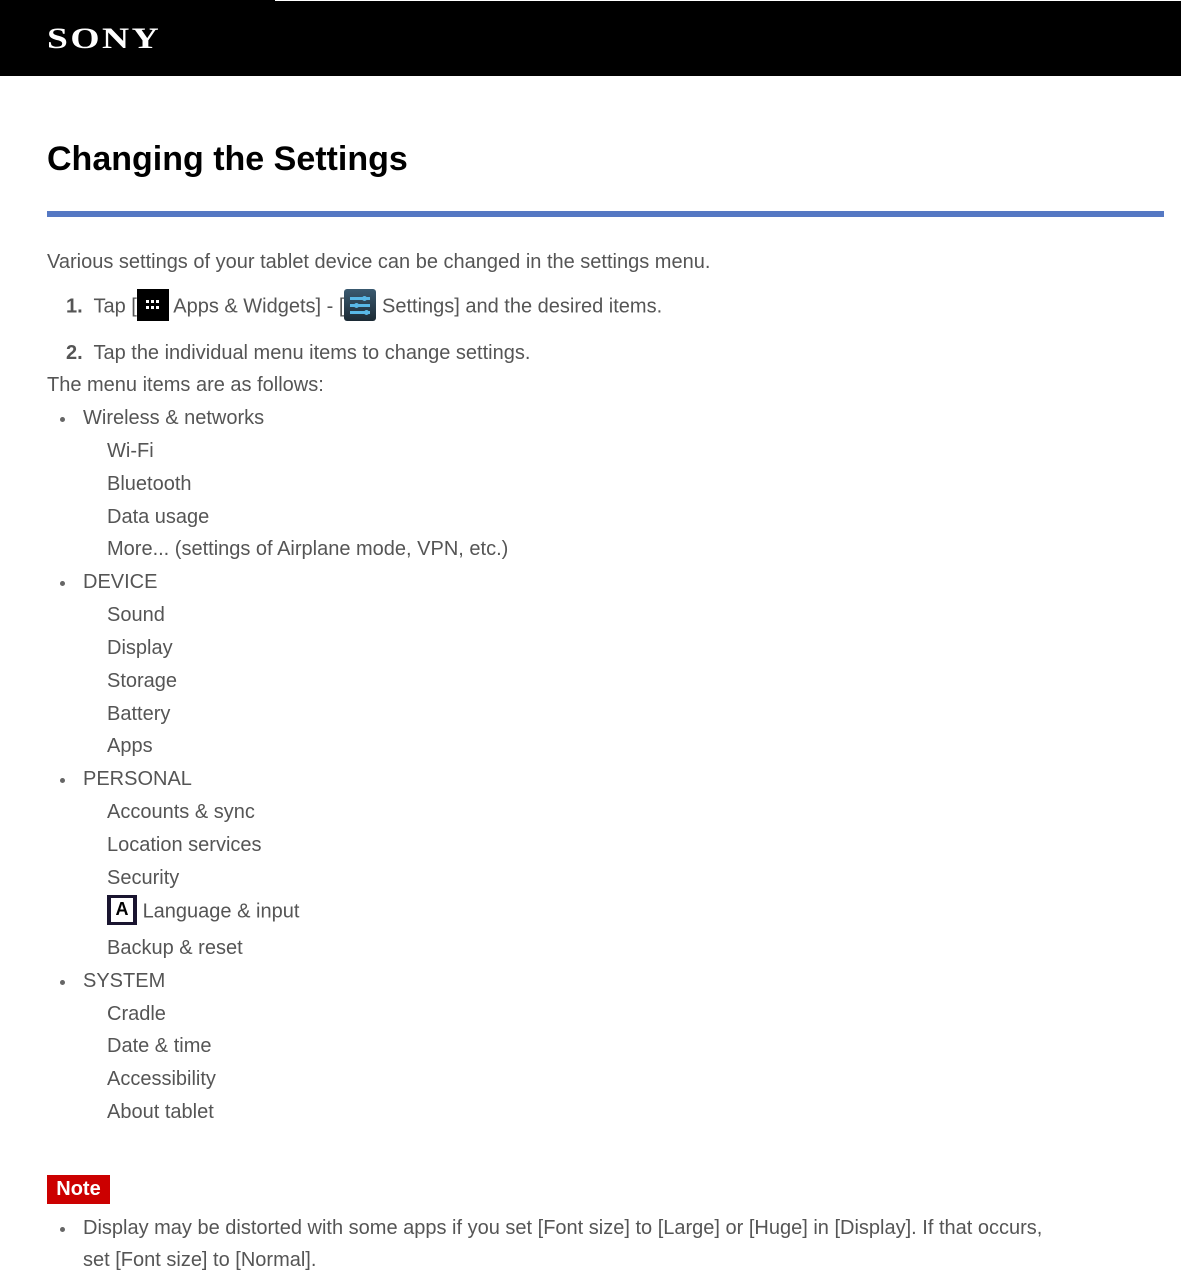 This screenshot has height=1272, width=1181. Describe the element at coordinates (120, 582) in the screenshot. I see `category-device: DEVICE` at that location.